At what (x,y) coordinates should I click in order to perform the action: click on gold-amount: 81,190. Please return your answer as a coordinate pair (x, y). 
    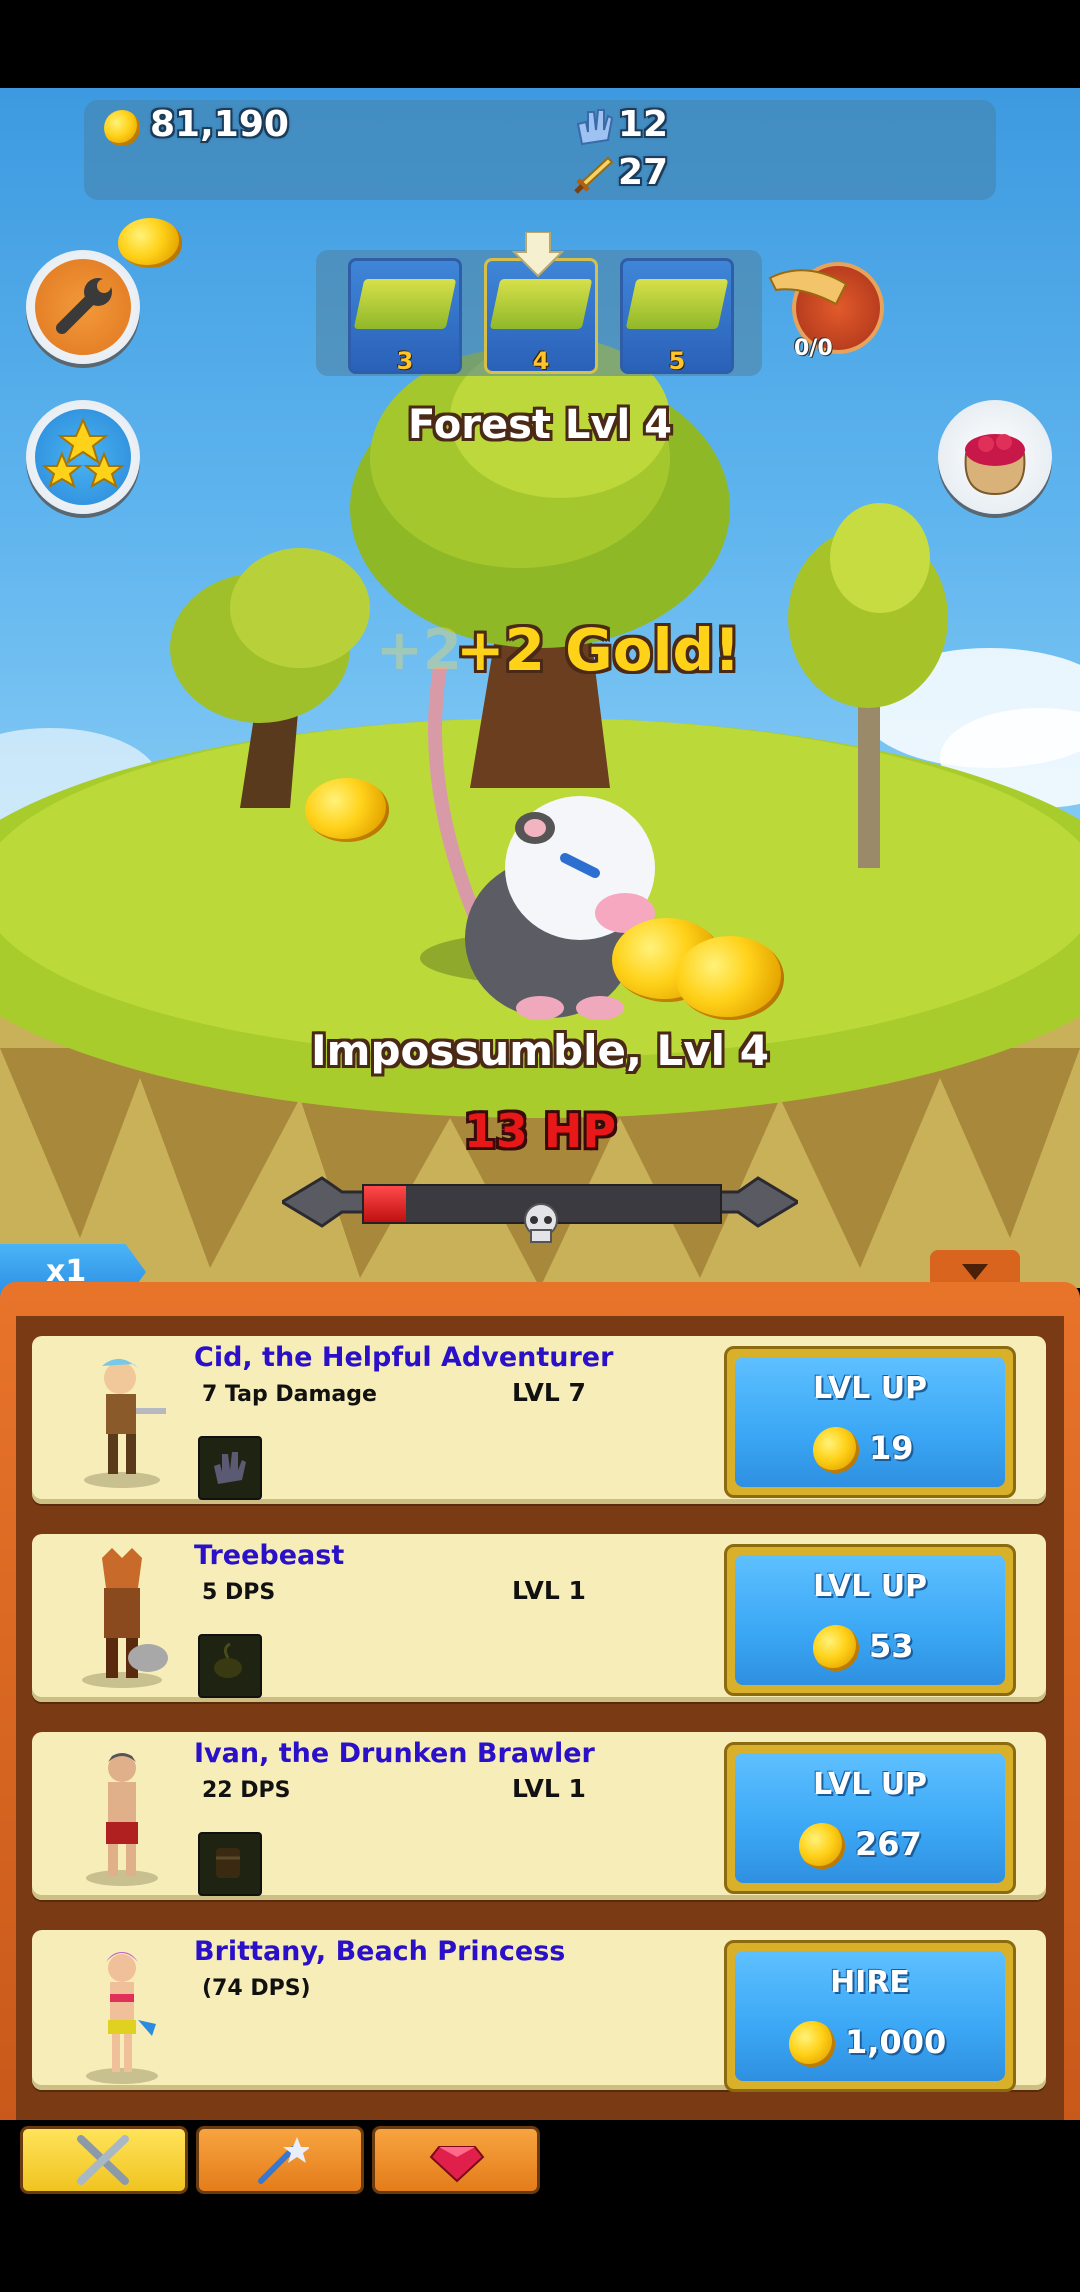
    Looking at the image, I should click on (219, 124).